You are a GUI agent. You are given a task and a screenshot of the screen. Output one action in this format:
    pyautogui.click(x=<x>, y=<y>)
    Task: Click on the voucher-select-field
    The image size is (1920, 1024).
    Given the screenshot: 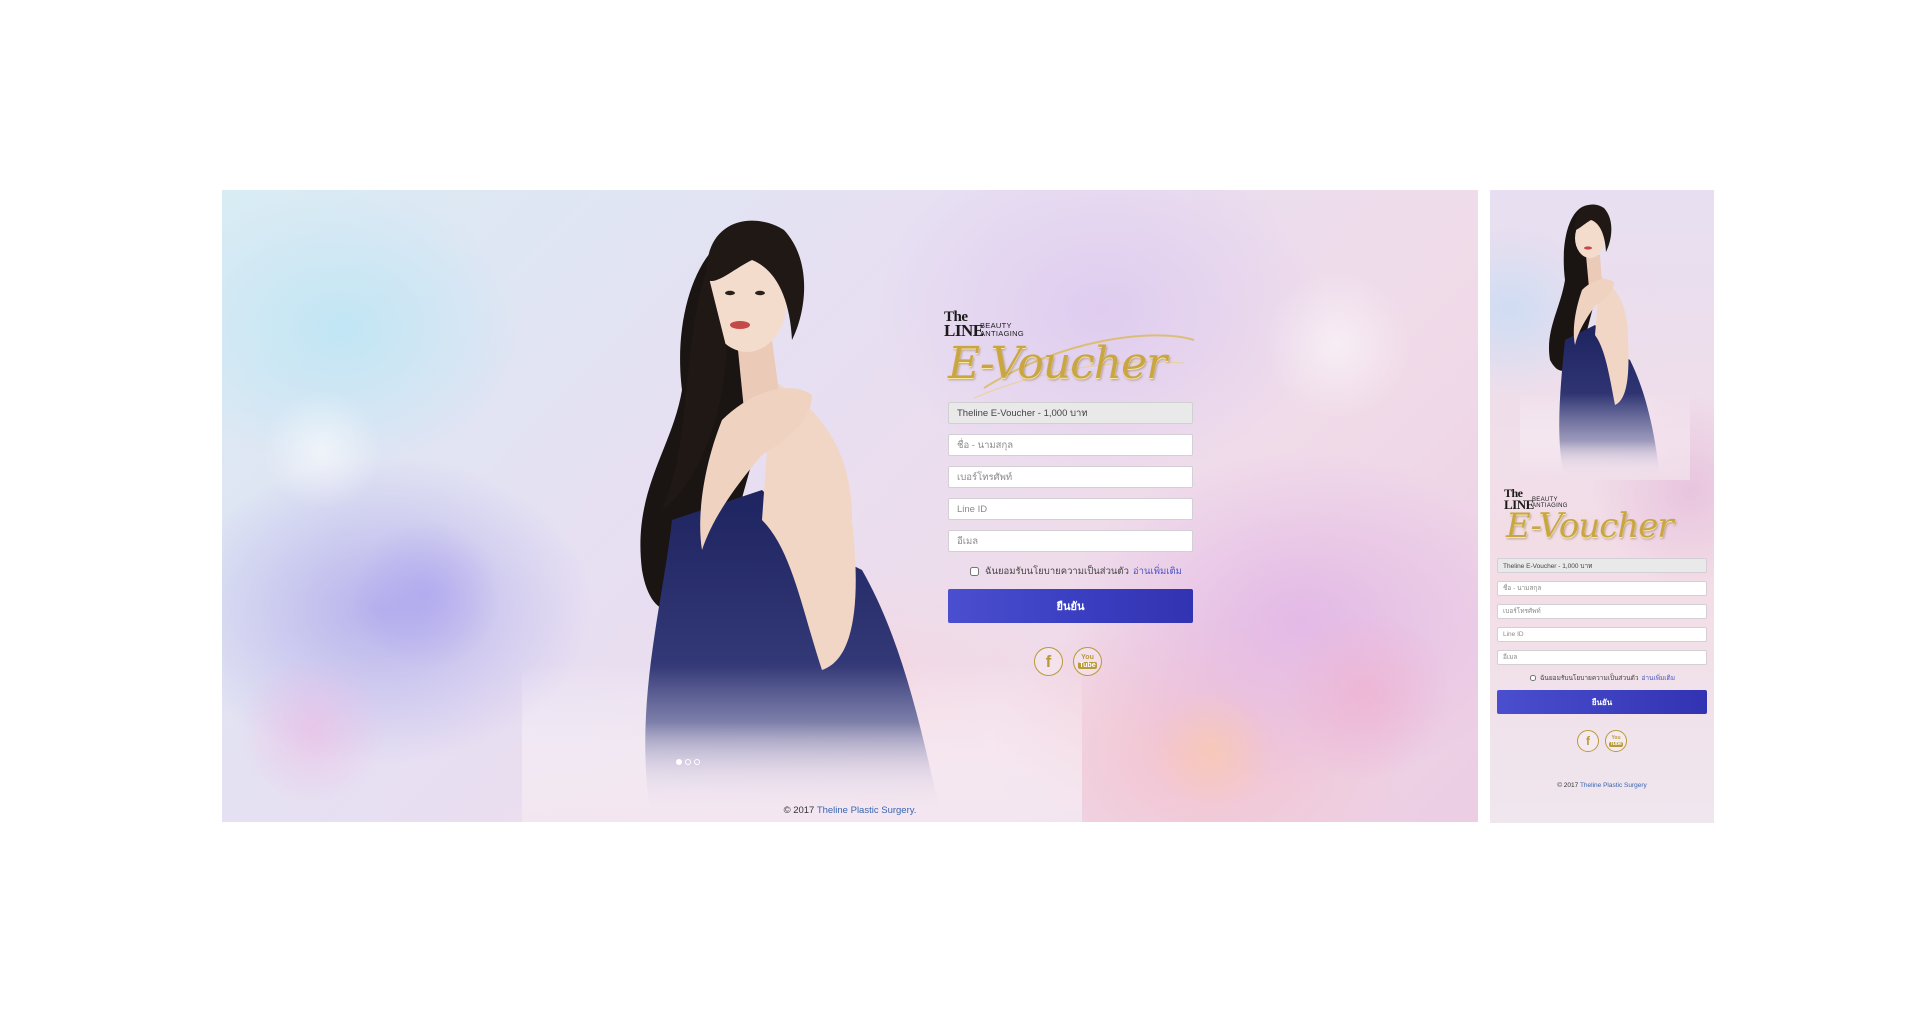 What is the action you would take?
    pyautogui.click(x=1602, y=565)
    